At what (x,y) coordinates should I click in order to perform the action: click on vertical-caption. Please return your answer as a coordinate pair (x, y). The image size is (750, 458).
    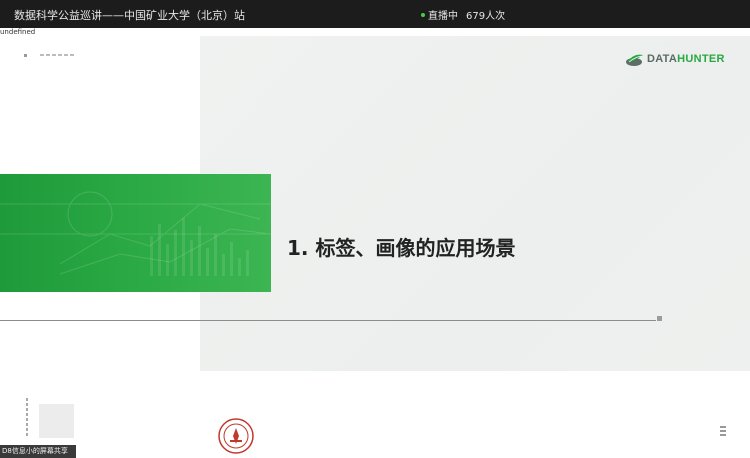
    Looking at the image, I should click on (27, 418).